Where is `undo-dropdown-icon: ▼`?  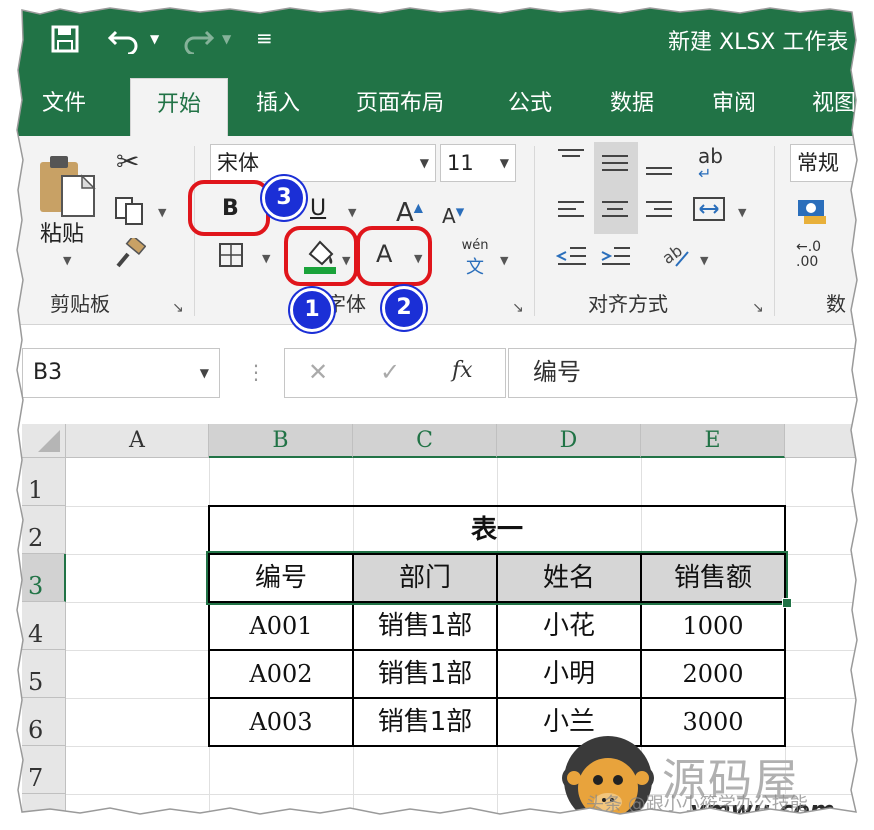 undo-dropdown-icon: ▼ is located at coordinates (154, 39).